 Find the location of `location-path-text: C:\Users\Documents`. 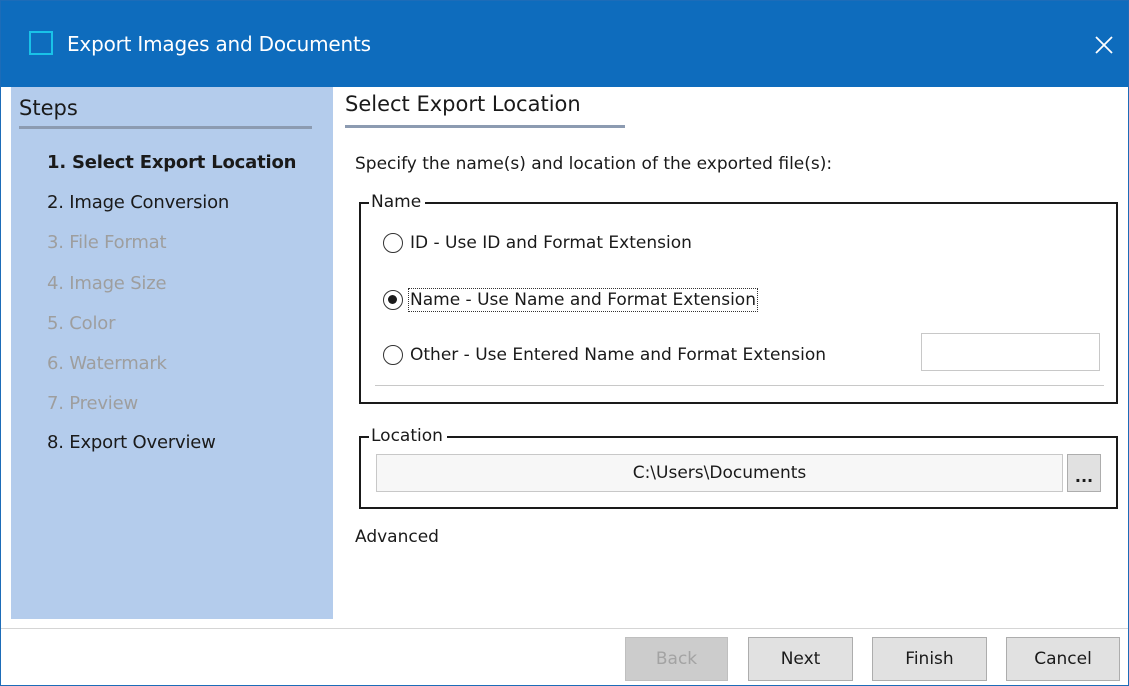

location-path-text: C:\Users\Documents is located at coordinates (719, 473).